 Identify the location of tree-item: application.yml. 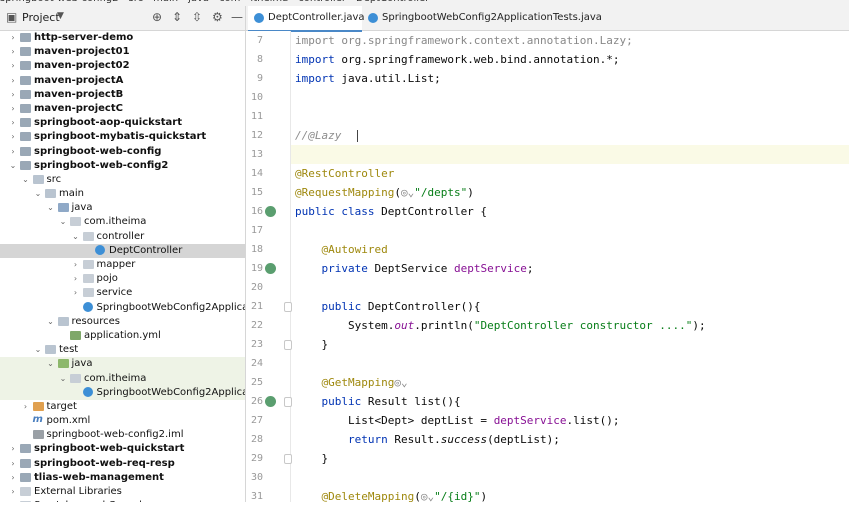
(122, 336).